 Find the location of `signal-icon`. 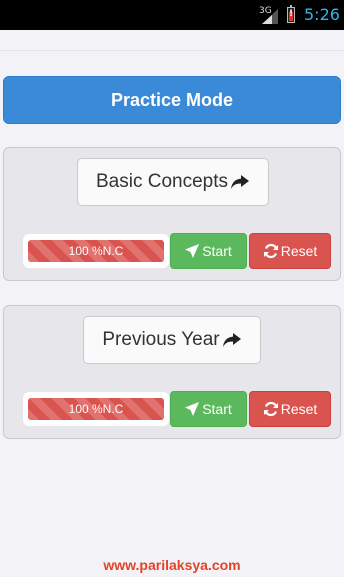

signal-icon is located at coordinates (270, 16).